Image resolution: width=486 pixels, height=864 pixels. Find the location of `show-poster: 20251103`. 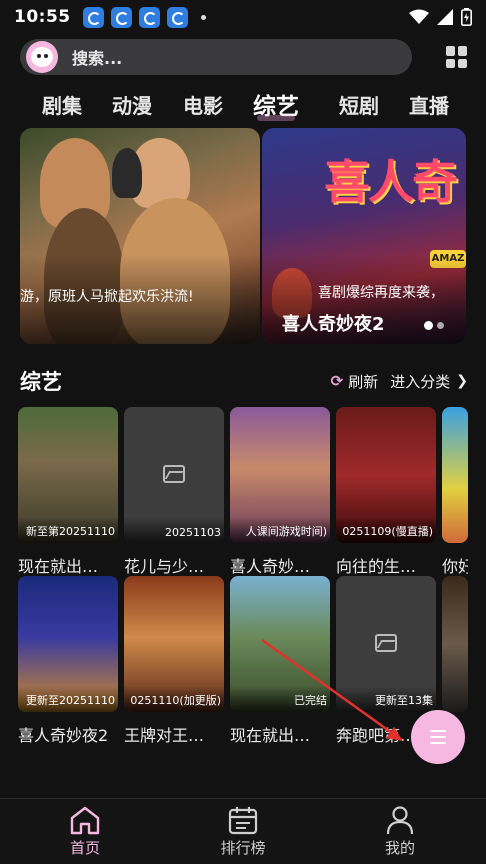

show-poster: 20251103 is located at coordinates (174, 475).